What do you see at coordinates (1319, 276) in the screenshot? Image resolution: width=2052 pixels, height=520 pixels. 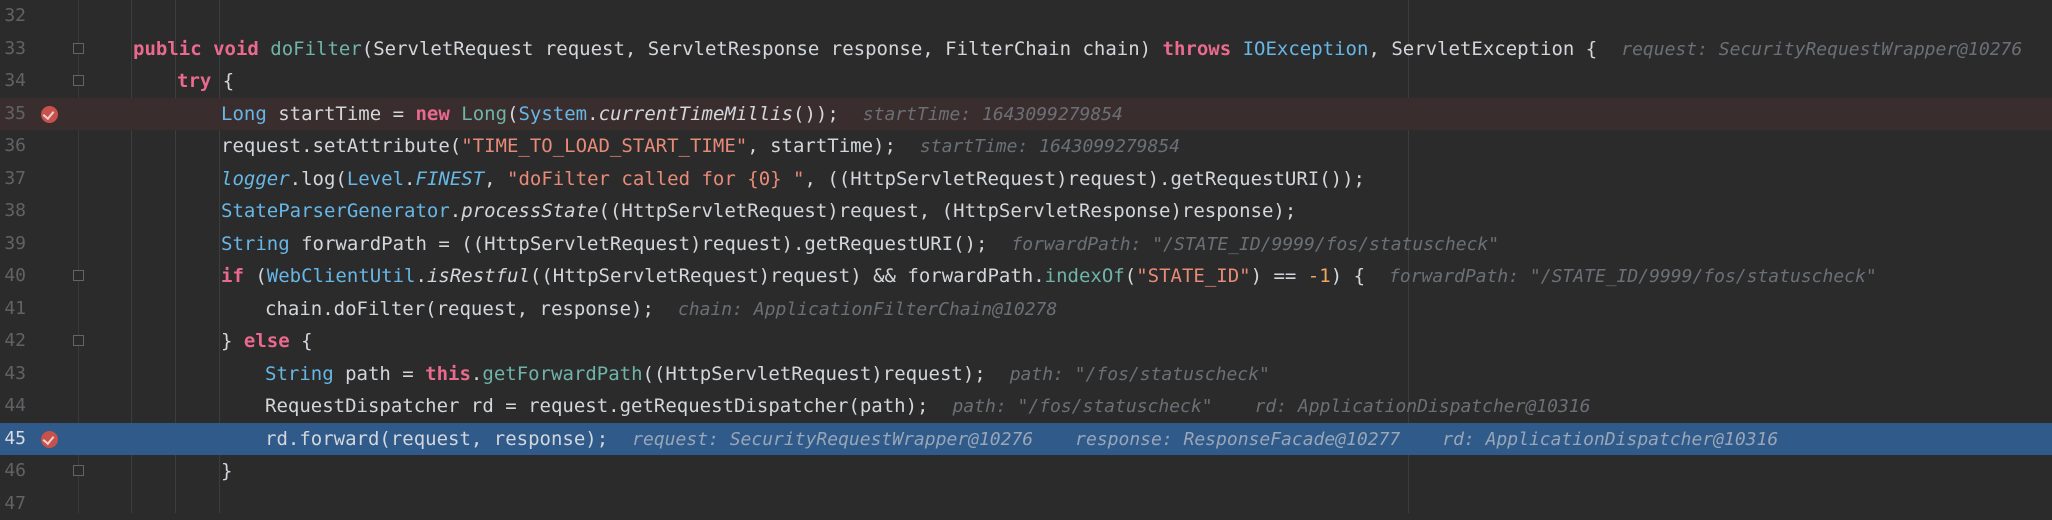 I see `code-token: -1` at bounding box center [1319, 276].